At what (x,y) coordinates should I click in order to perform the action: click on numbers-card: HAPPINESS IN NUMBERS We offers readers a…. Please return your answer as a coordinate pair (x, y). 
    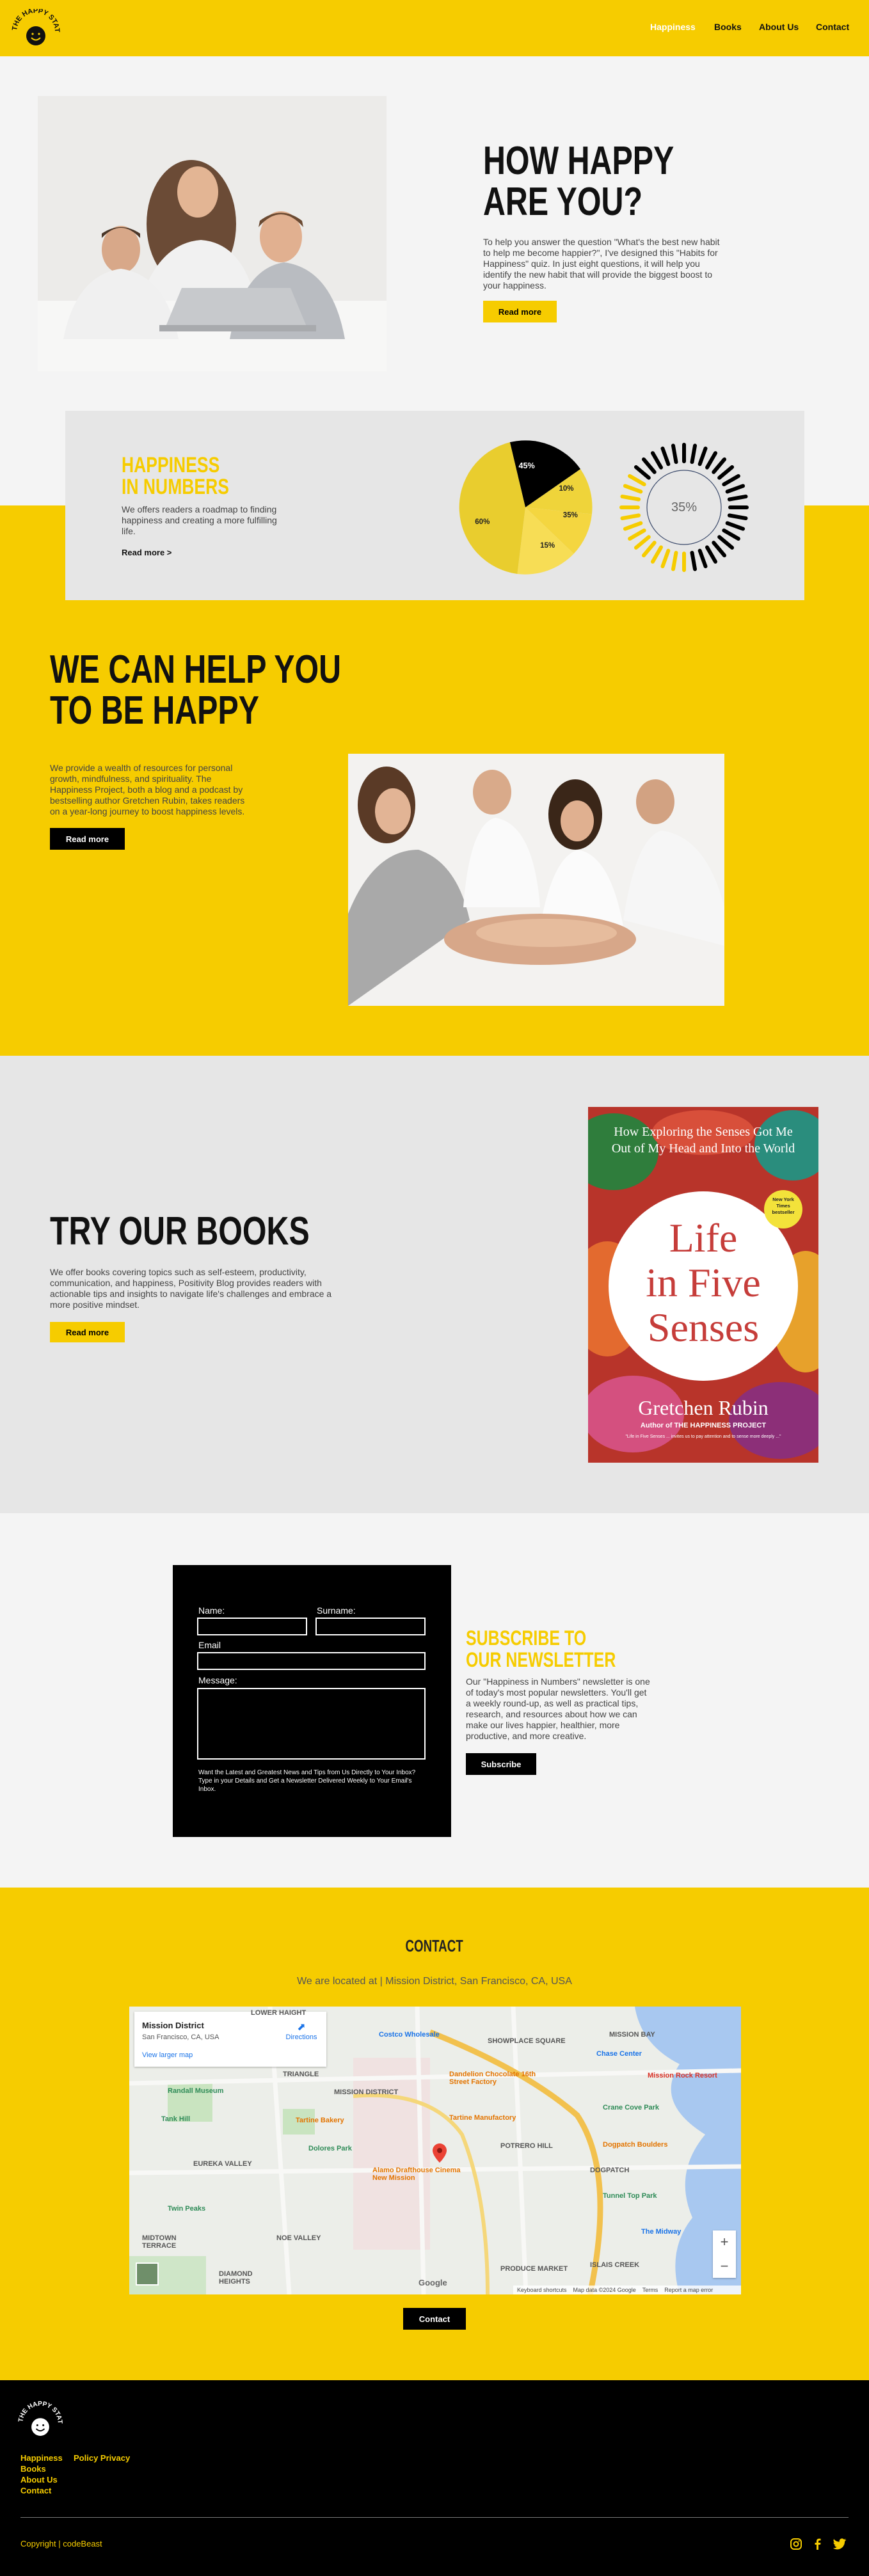
    Looking at the image, I should click on (434, 506).